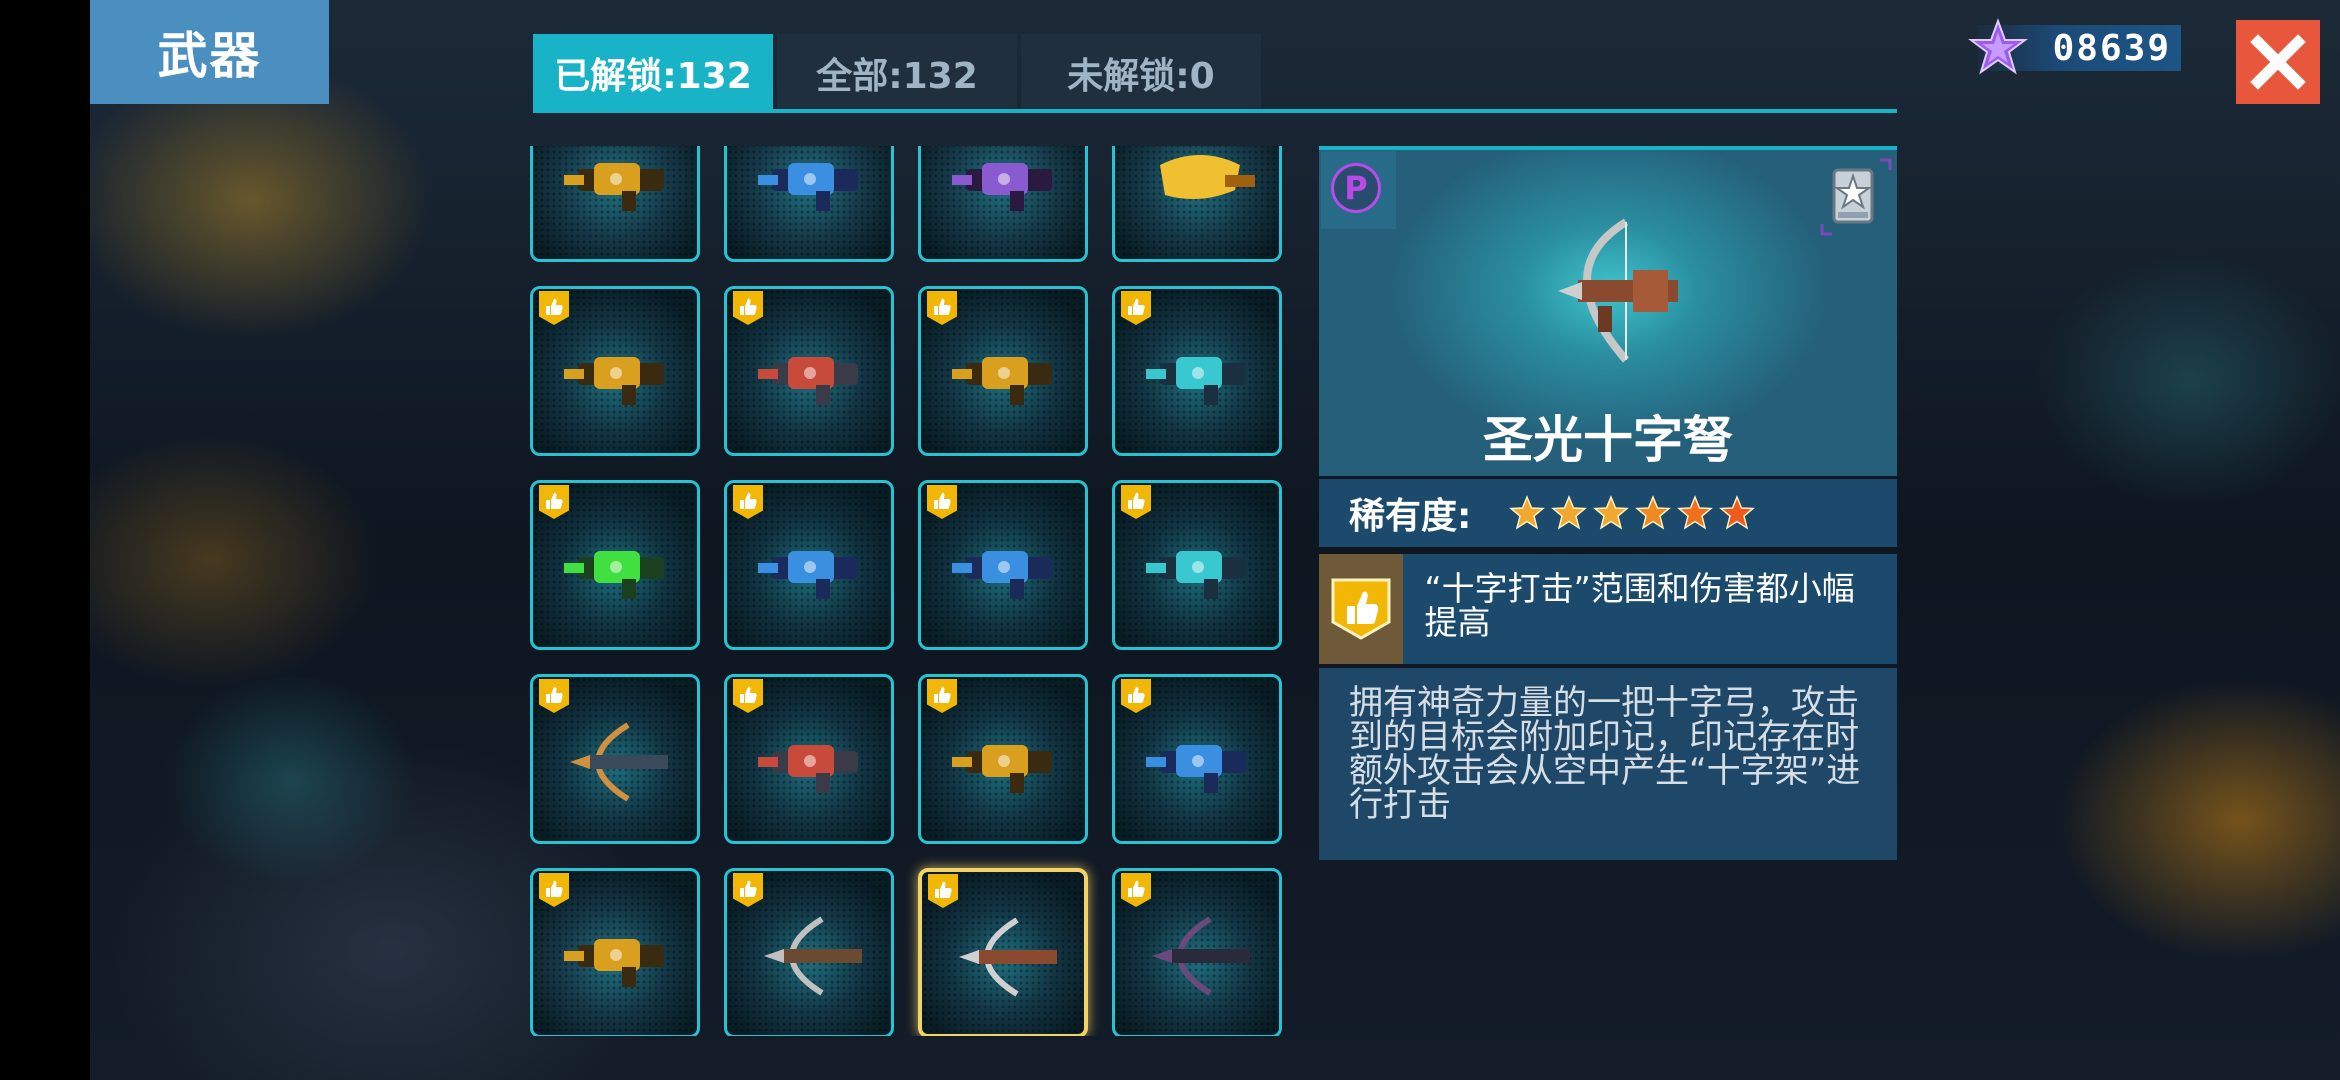 The width and height of the screenshot is (2340, 1080). I want to click on weapon-slot-blue-orb-cannon, so click(1003, 565).